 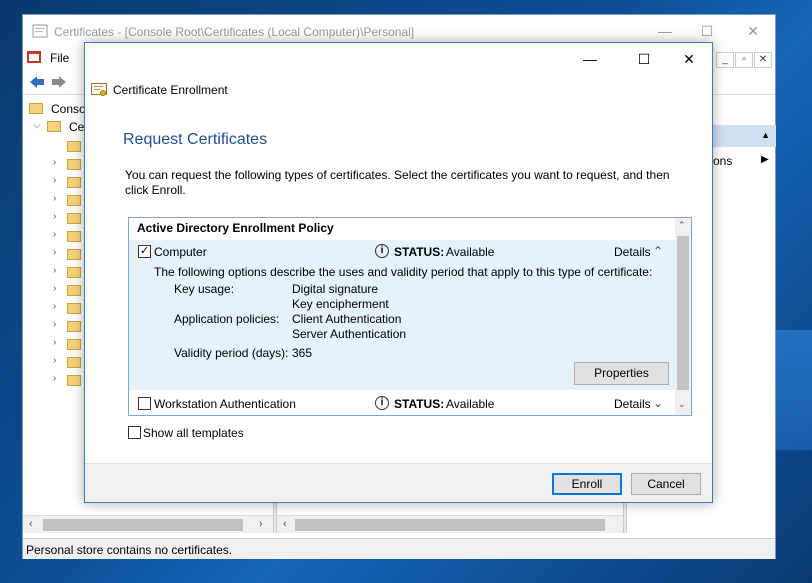 I want to click on tree-personal-folder, so click(x=74, y=147).